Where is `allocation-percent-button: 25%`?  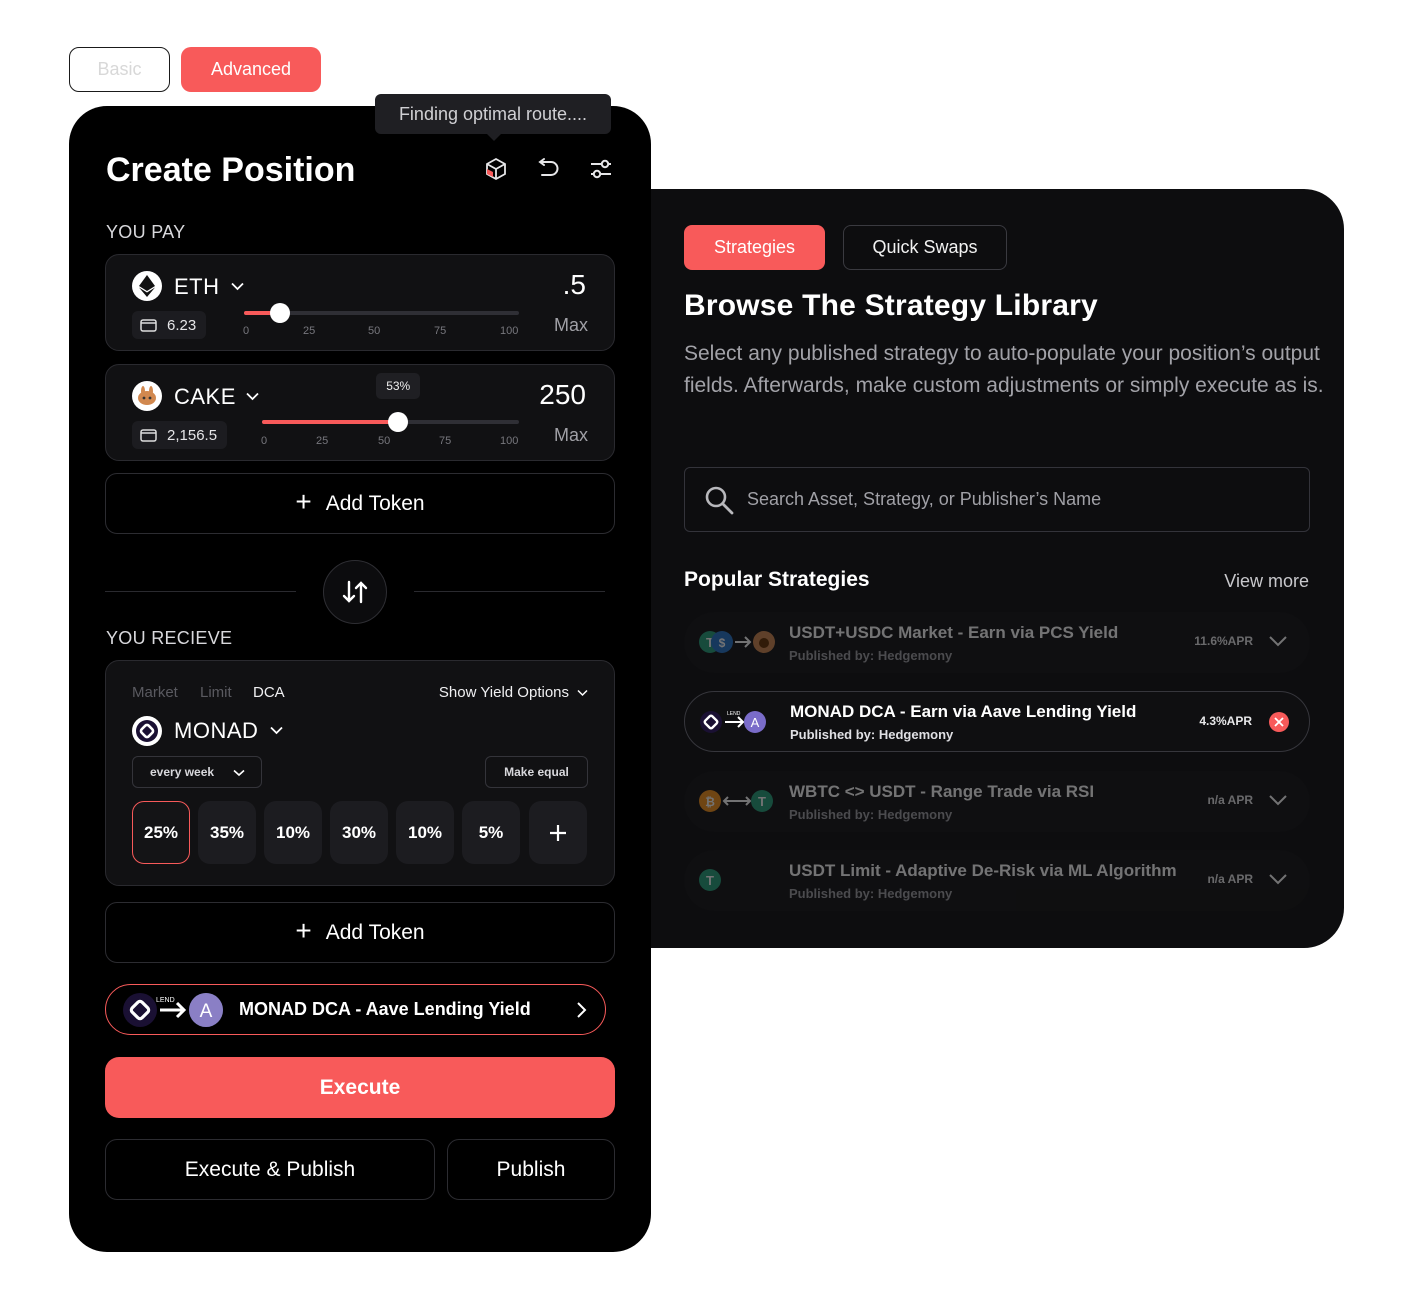 allocation-percent-button: 25% is located at coordinates (161, 832).